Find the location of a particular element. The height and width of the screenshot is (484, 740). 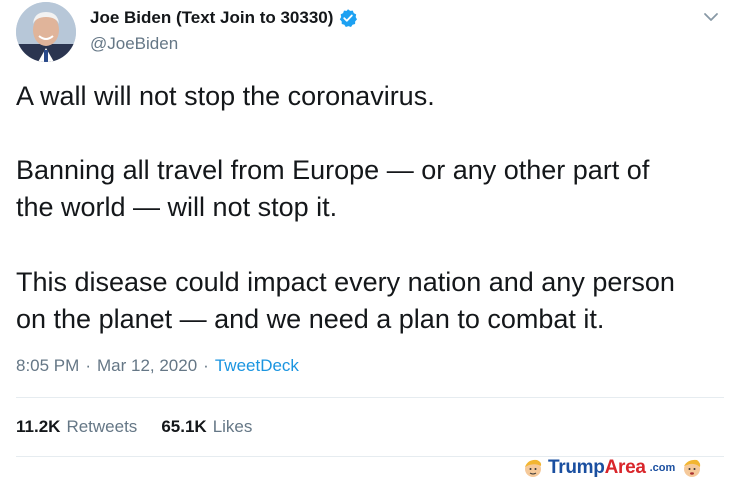

likes-stat: 65.1K Likes is located at coordinates (206, 427).